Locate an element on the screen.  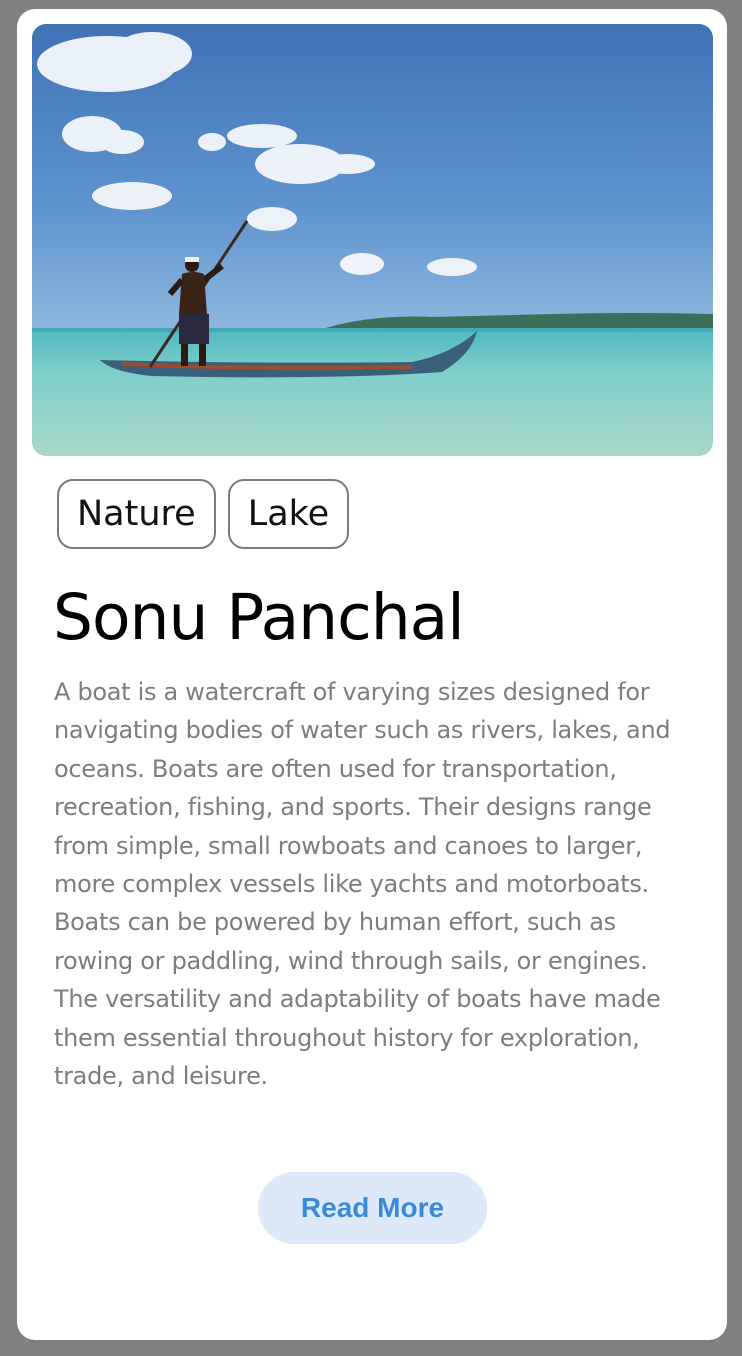
tag-list: Nature Lake is located at coordinates (203, 514).